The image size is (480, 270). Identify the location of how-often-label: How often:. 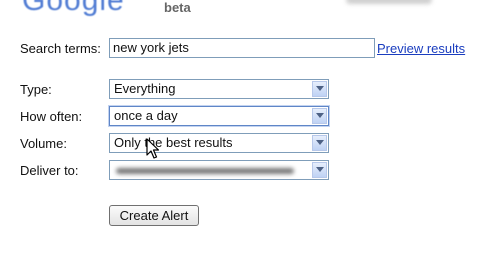
(51, 116).